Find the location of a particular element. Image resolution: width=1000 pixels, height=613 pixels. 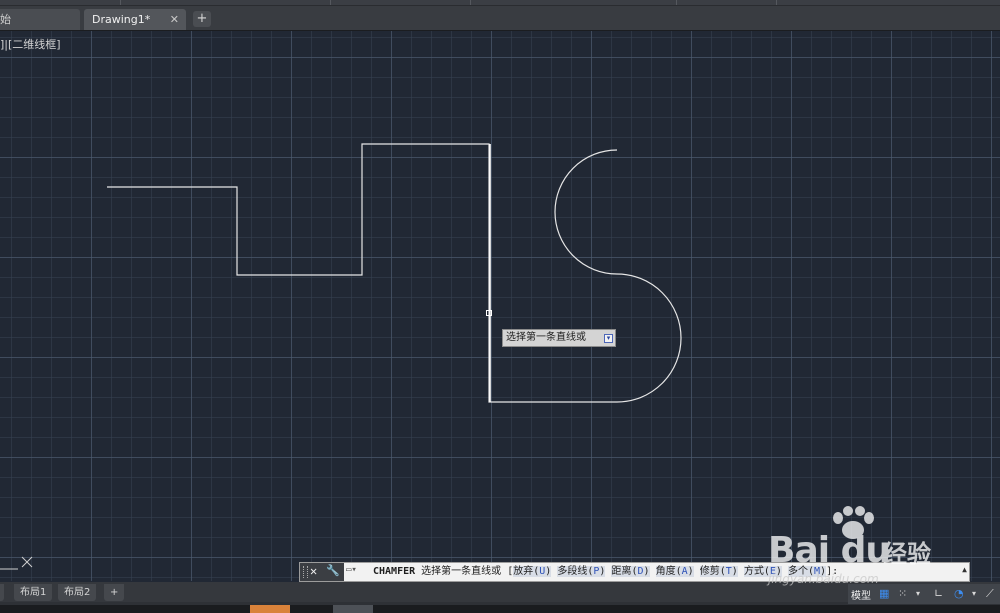

watermark-url: jingyan.baidu.com is located at coordinates (823, 579).